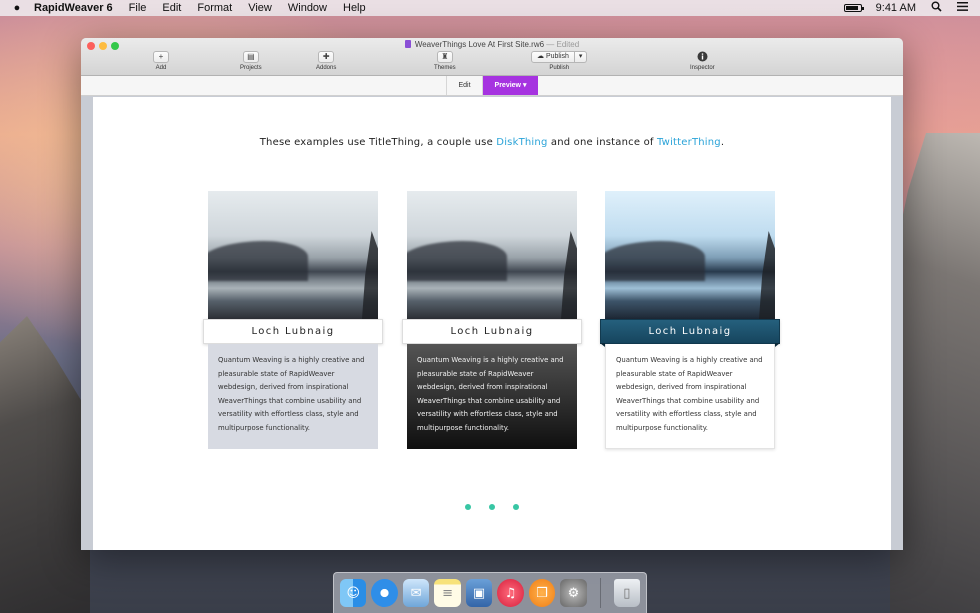 The height and width of the screenshot is (613, 980). I want to click on window-title-status: — Edited, so click(563, 44).